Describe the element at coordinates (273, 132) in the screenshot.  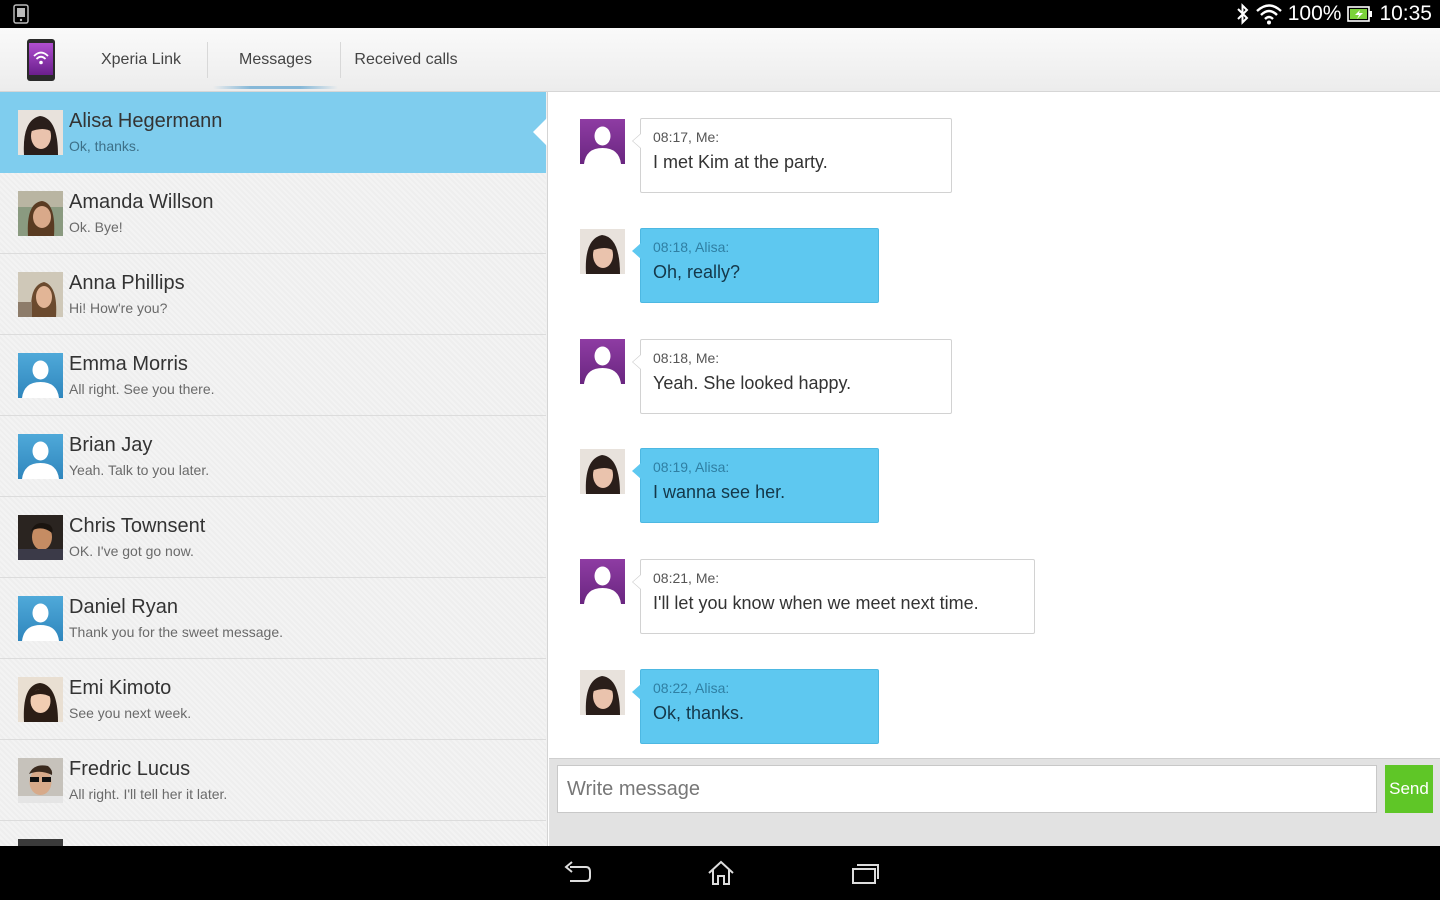
I see `contact-item: Alisa Hegermann Ok, thanks.` at that location.